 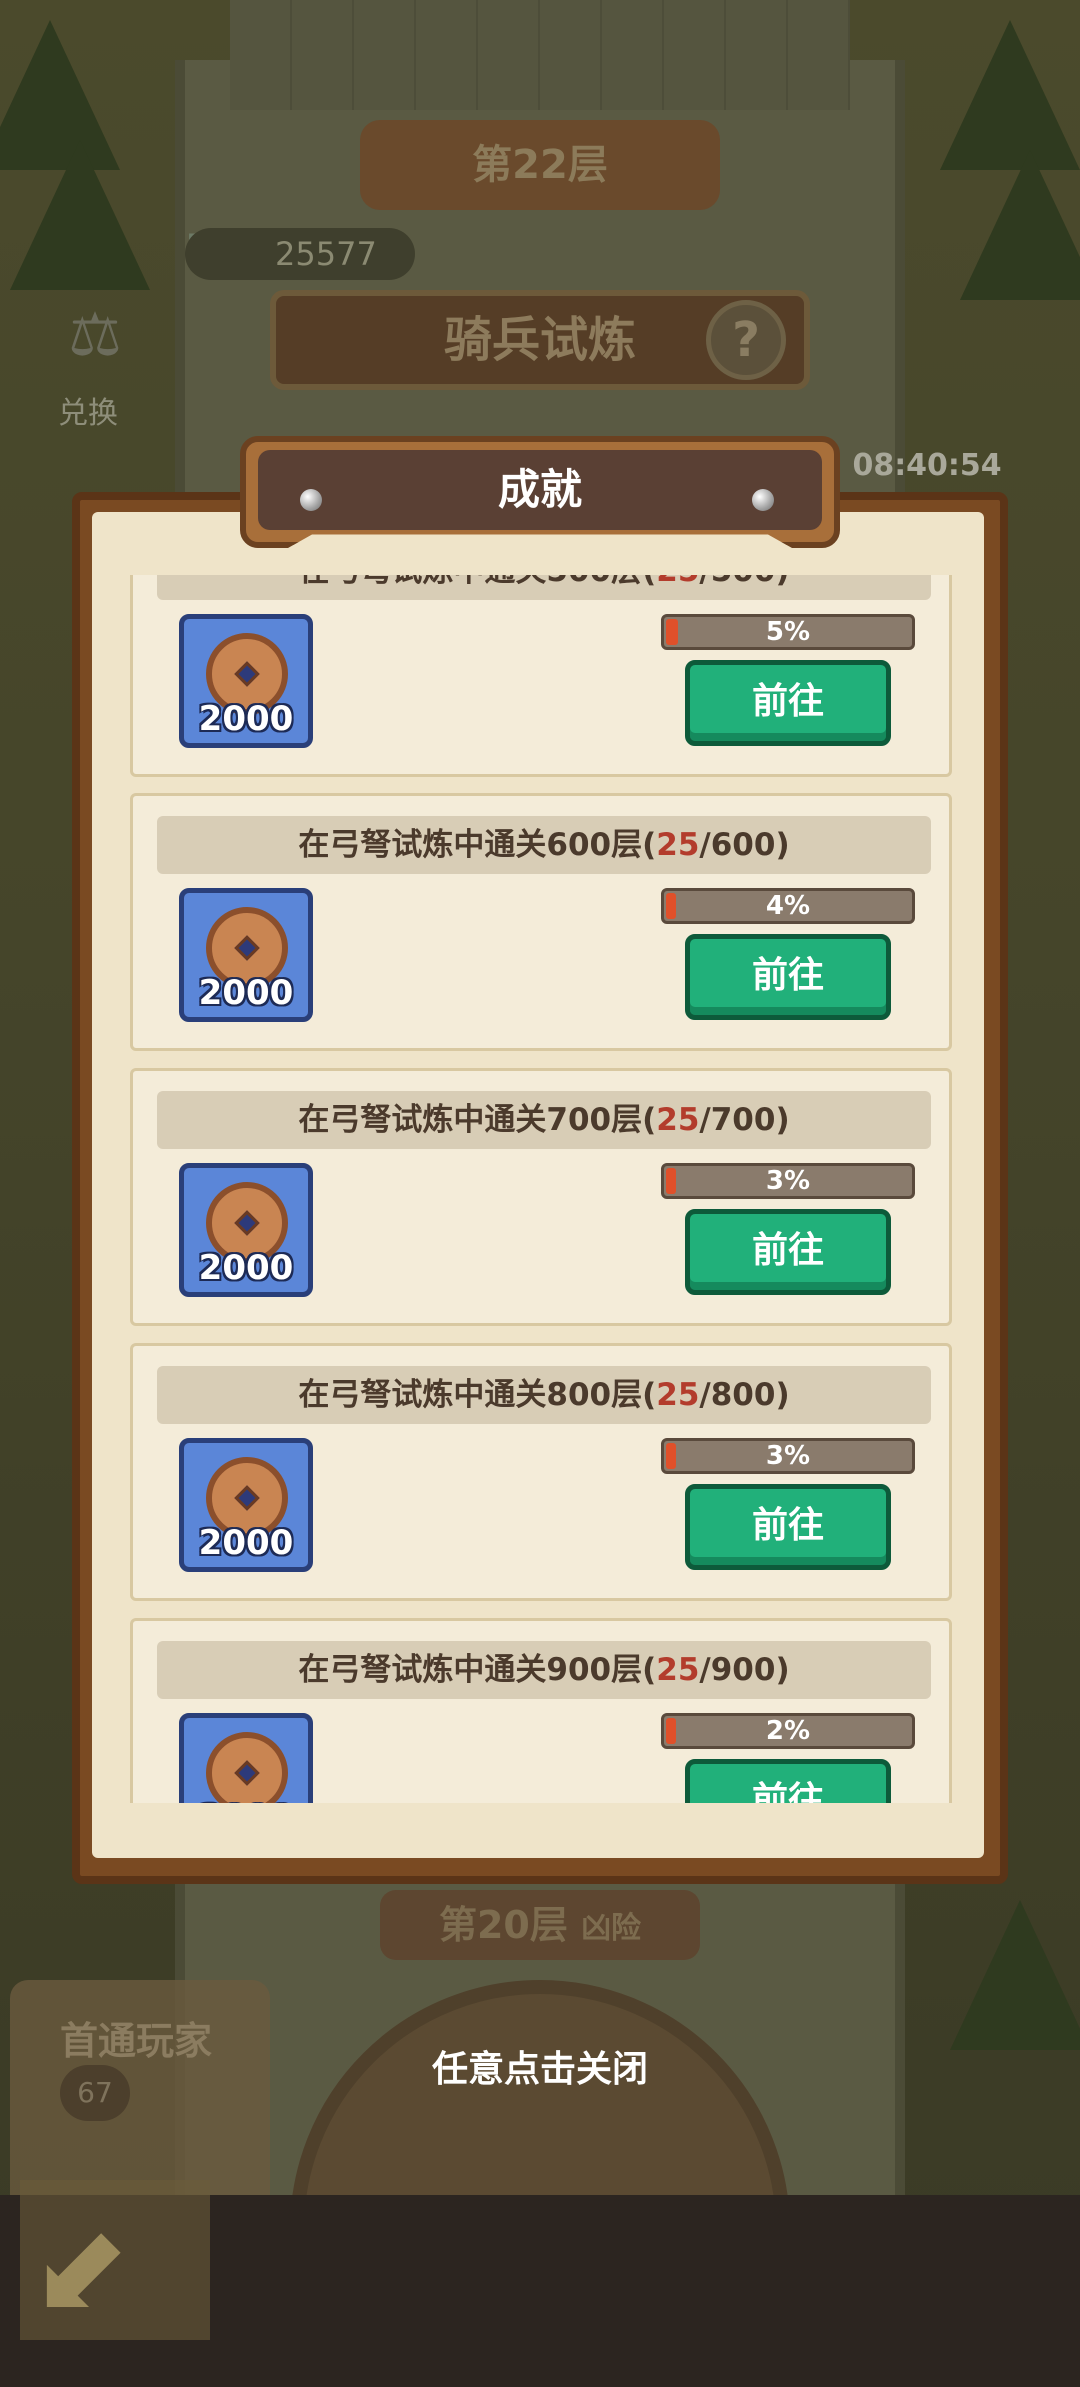 I want to click on help-icon: ?, so click(x=746, y=340).